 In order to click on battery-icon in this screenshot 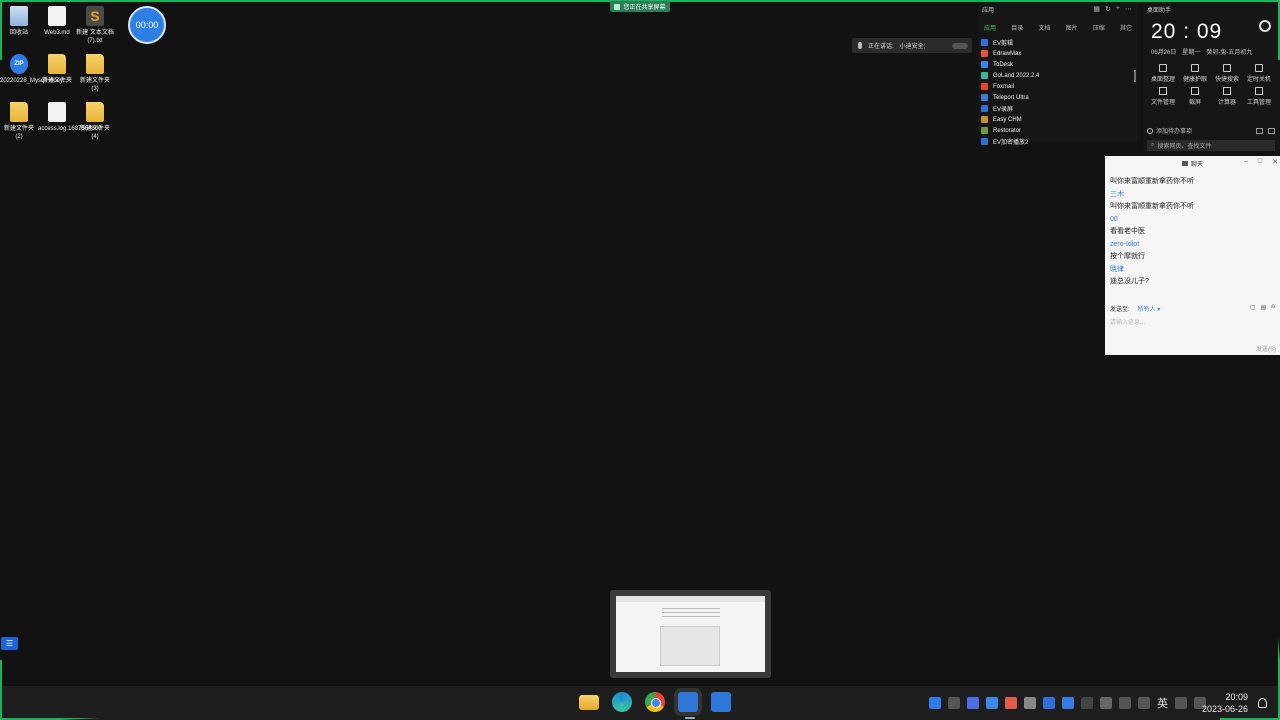, I will do `click(1125, 703)`.